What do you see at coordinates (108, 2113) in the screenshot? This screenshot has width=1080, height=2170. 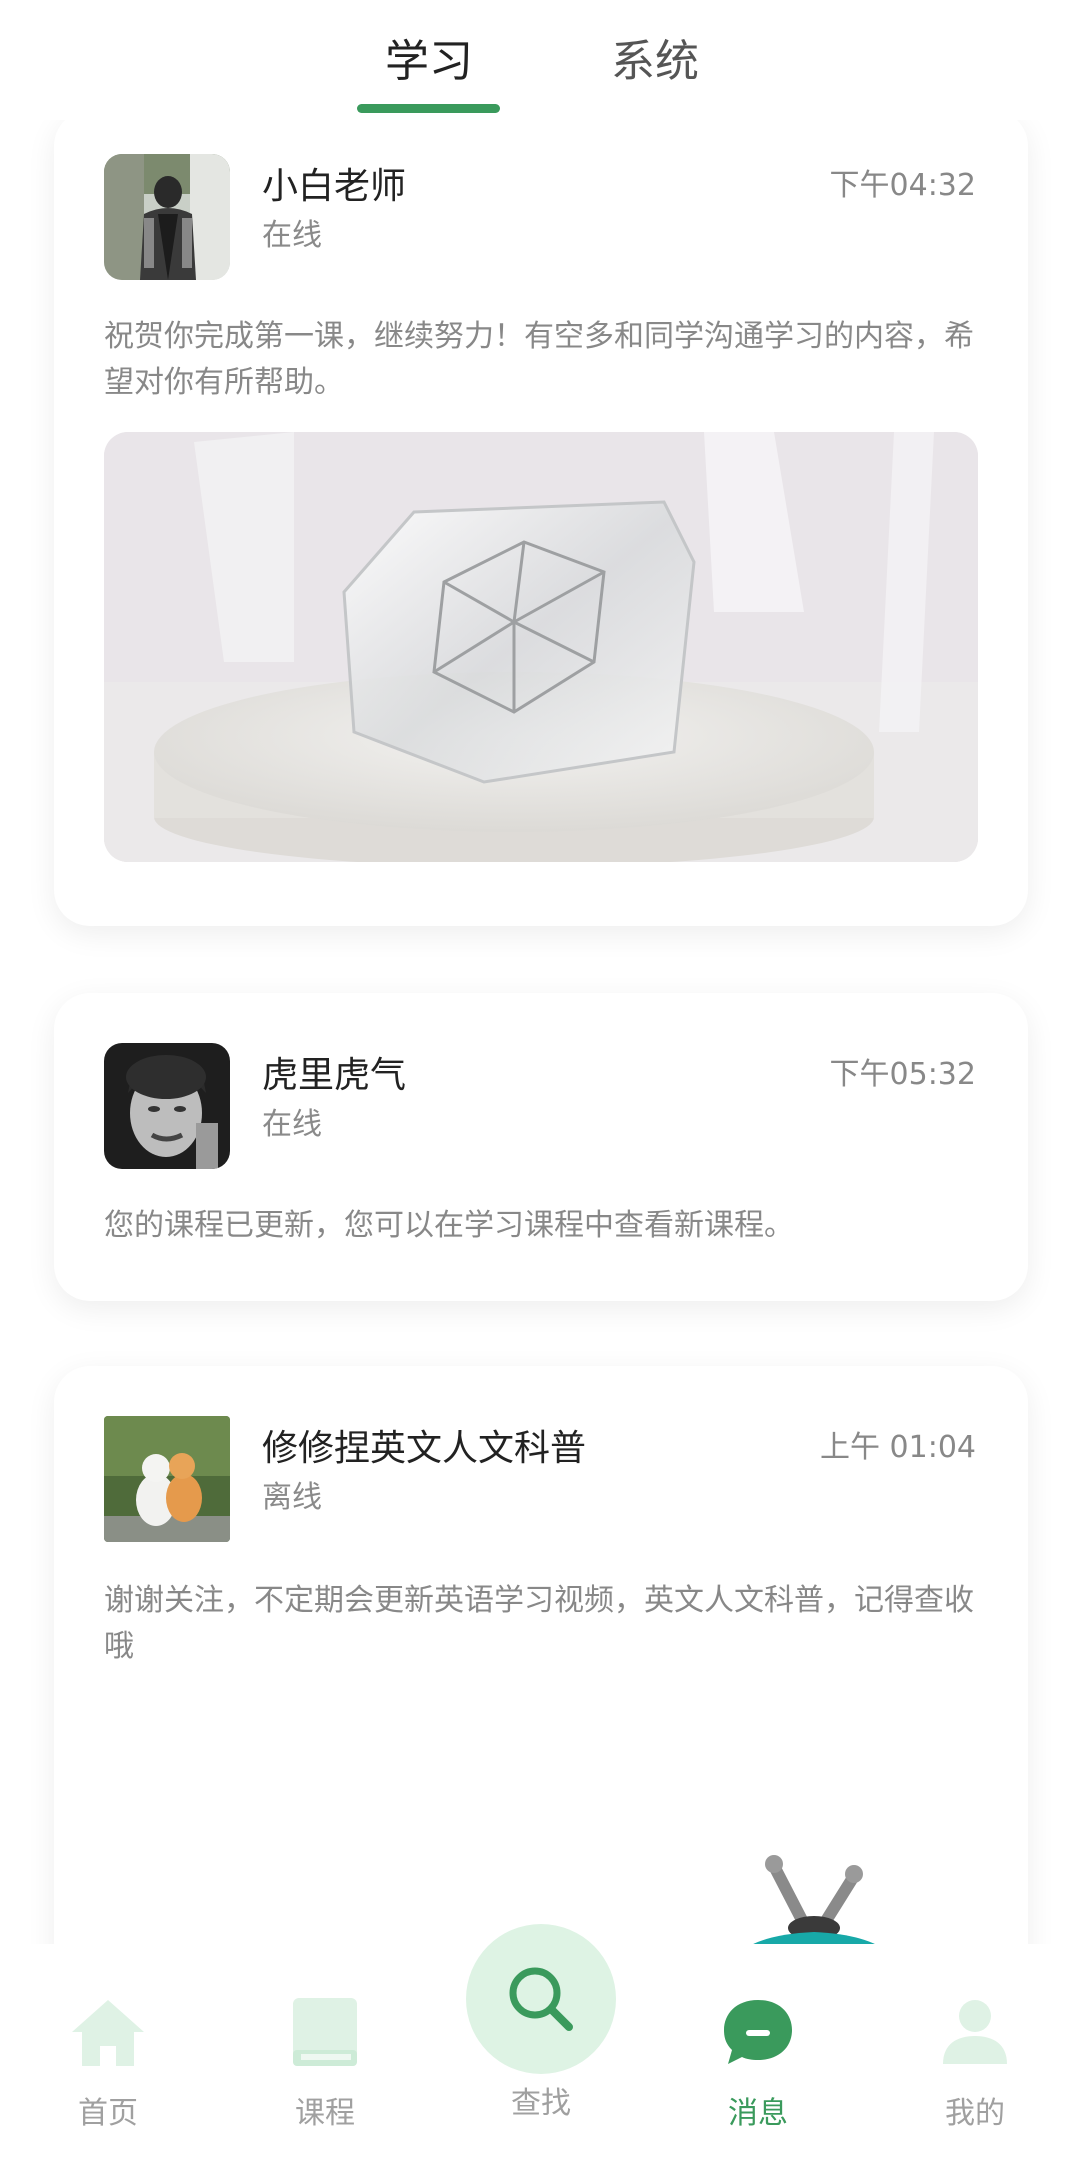 I see `nav-label: 首页` at bounding box center [108, 2113].